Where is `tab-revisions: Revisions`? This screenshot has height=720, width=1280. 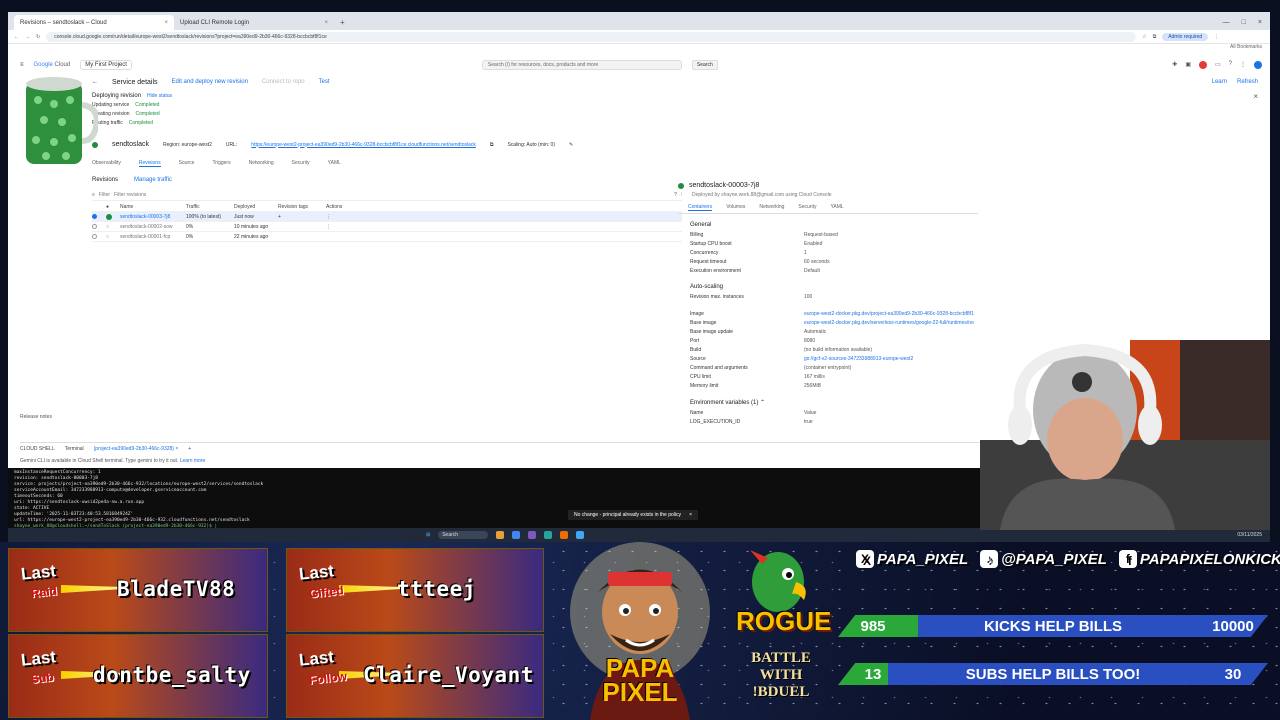 tab-revisions: Revisions is located at coordinates (149, 163).